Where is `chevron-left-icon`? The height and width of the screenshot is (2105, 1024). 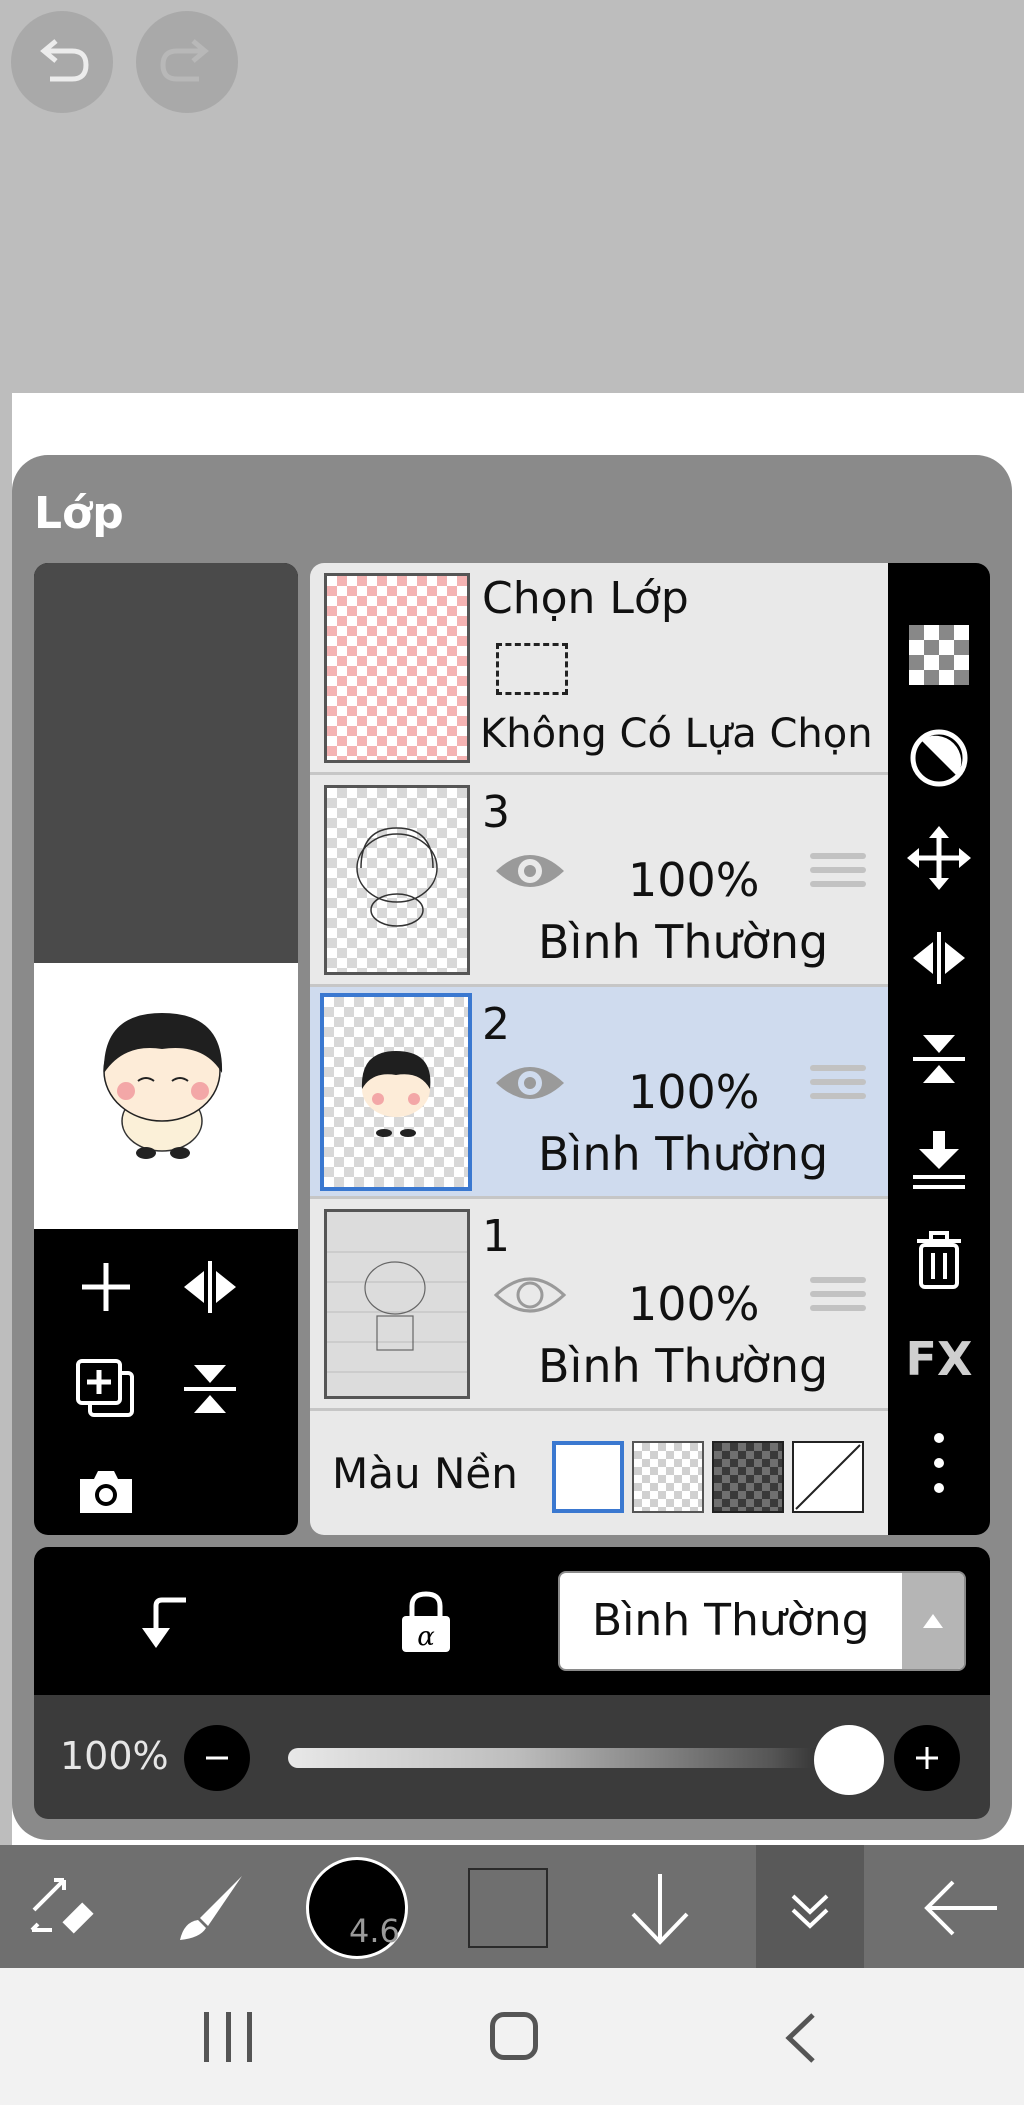 chevron-left-icon is located at coordinates (800, 2038).